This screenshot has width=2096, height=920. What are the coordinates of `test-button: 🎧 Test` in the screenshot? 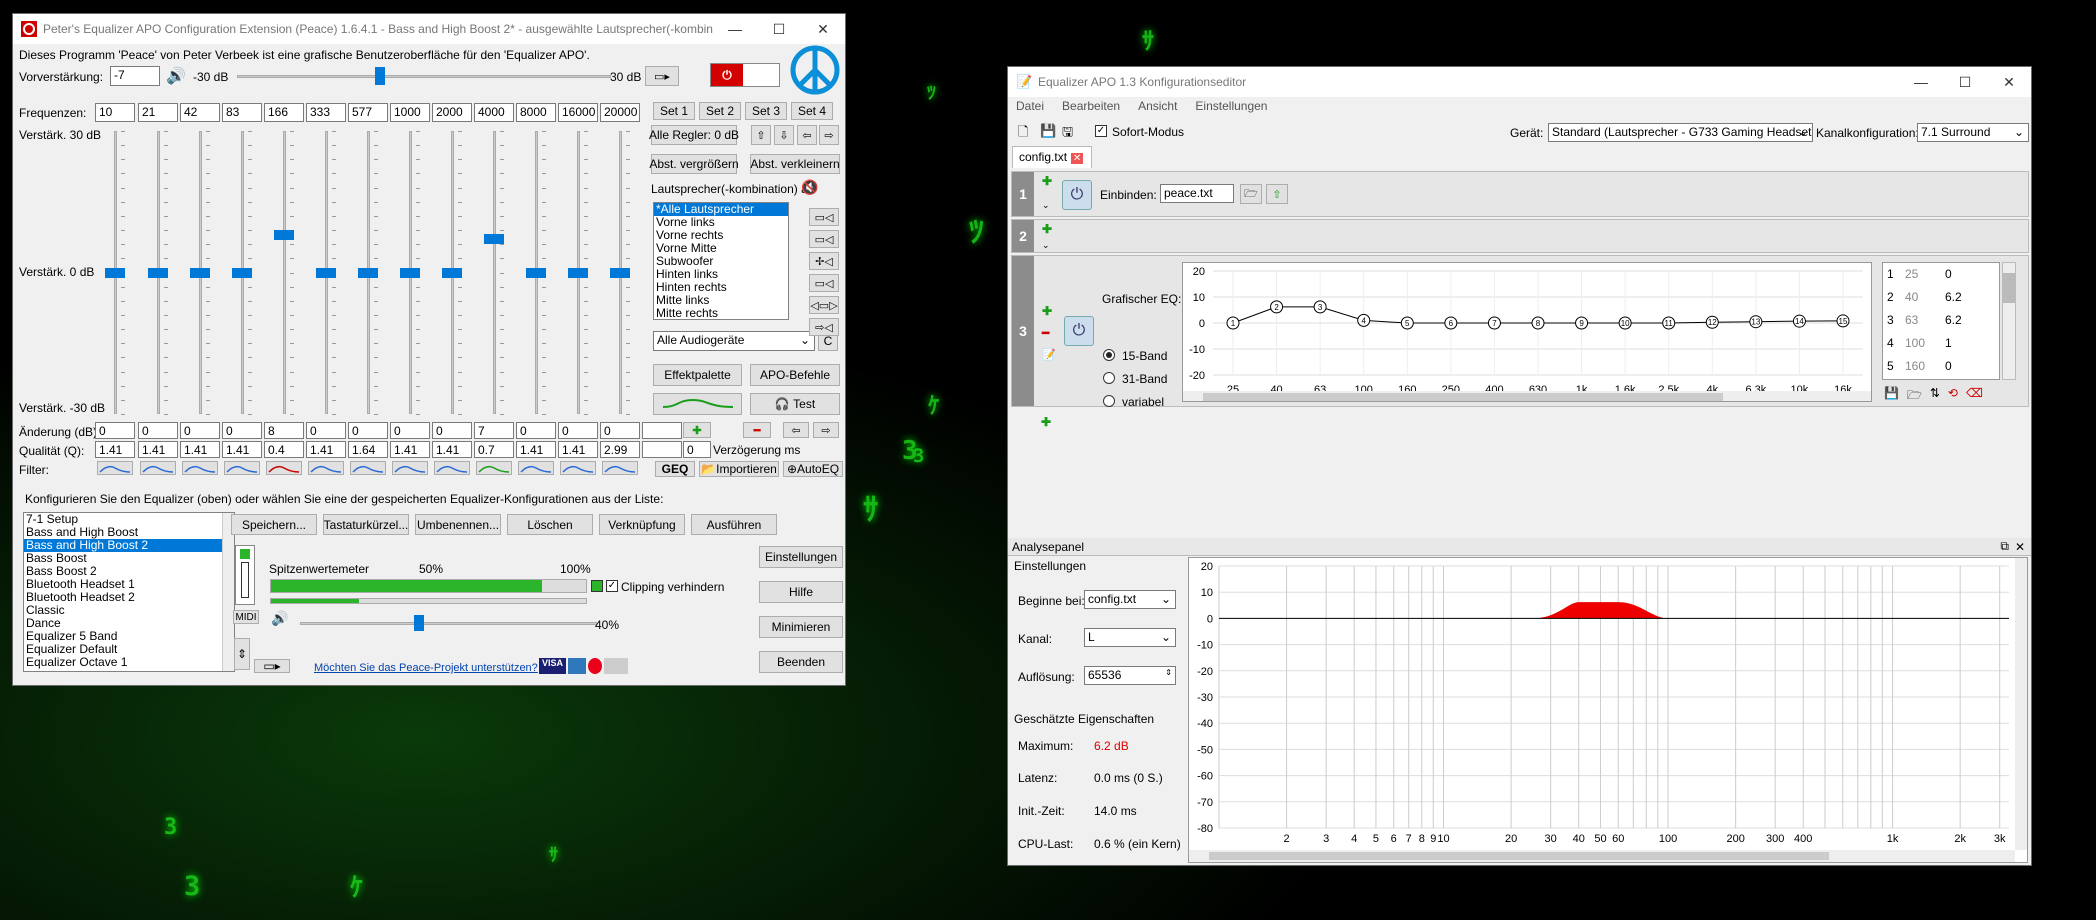 It's located at (795, 404).